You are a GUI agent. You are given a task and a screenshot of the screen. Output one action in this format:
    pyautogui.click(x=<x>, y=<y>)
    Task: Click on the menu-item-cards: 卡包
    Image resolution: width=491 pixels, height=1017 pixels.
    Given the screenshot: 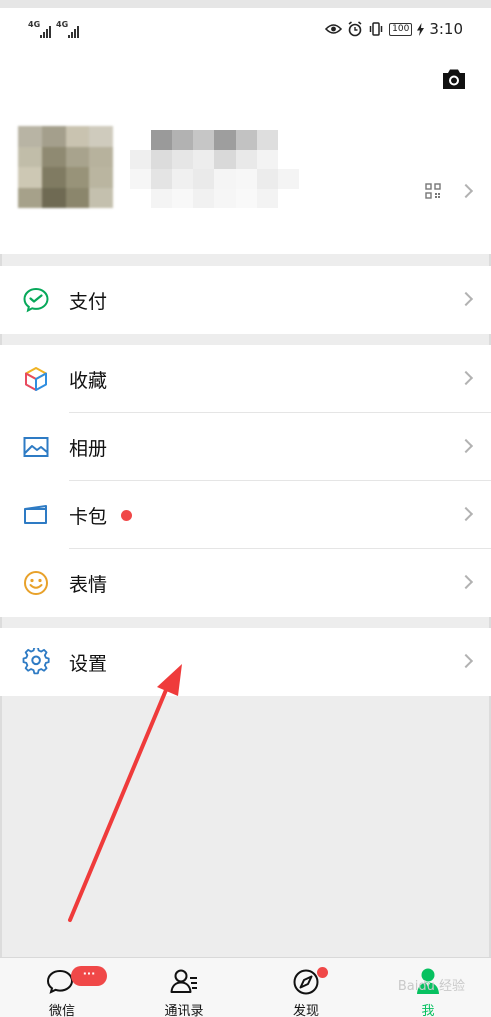 What is the action you would take?
    pyautogui.click(x=245, y=515)
    